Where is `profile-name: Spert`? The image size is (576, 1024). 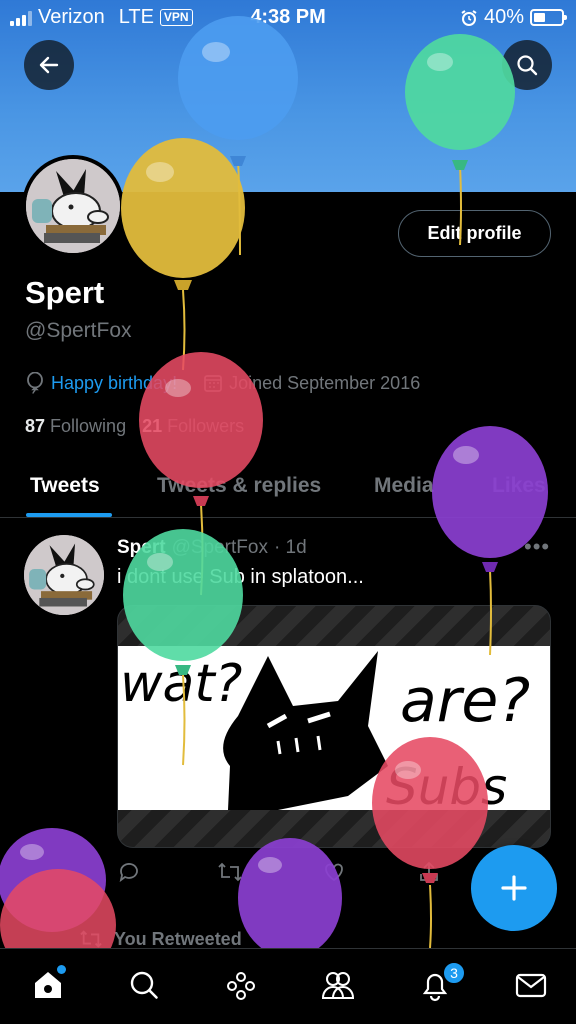 profile-name: Spert is located at coordinates (65, 292).